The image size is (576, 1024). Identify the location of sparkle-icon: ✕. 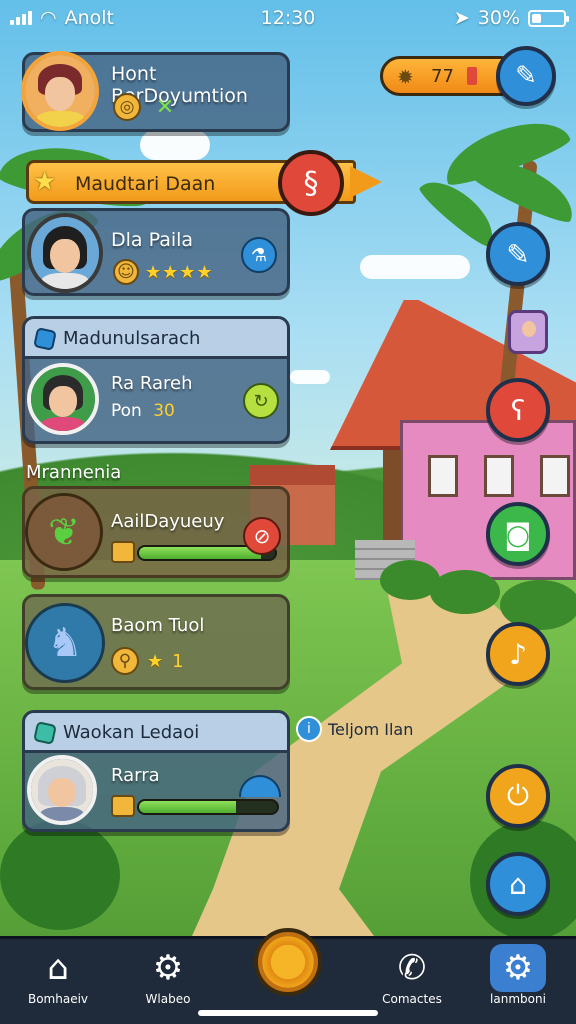
(165, 107).